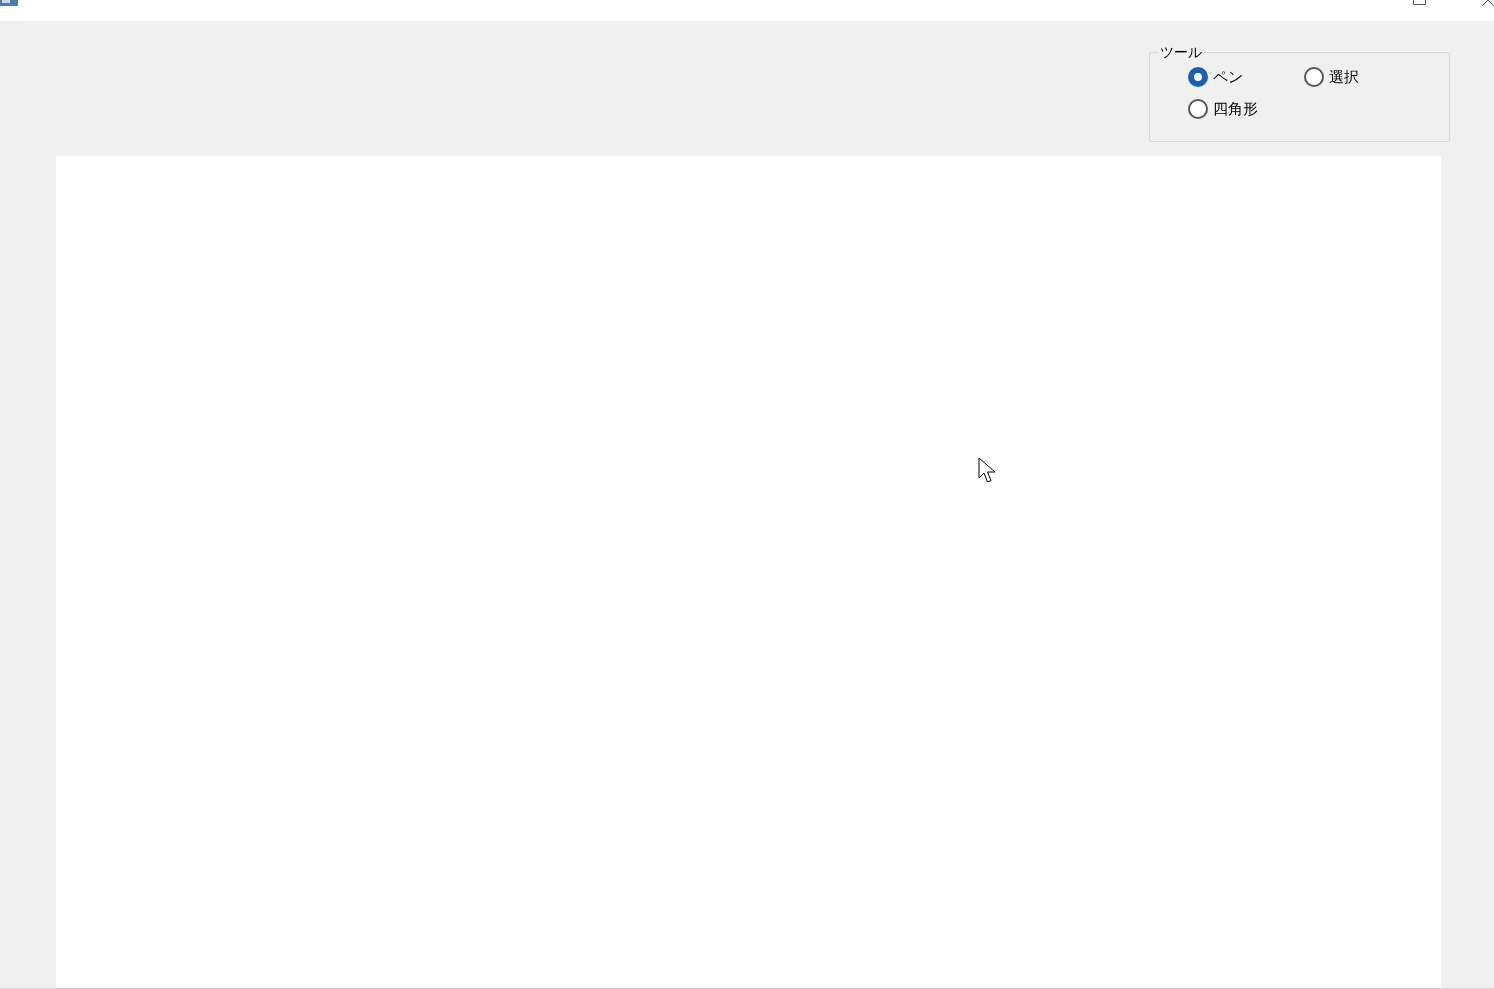 The image size is (1494, 989). Describe the element at coordinates (1215, 77) in the screenshot. I see `tool-radio-option: ペン` at that location.